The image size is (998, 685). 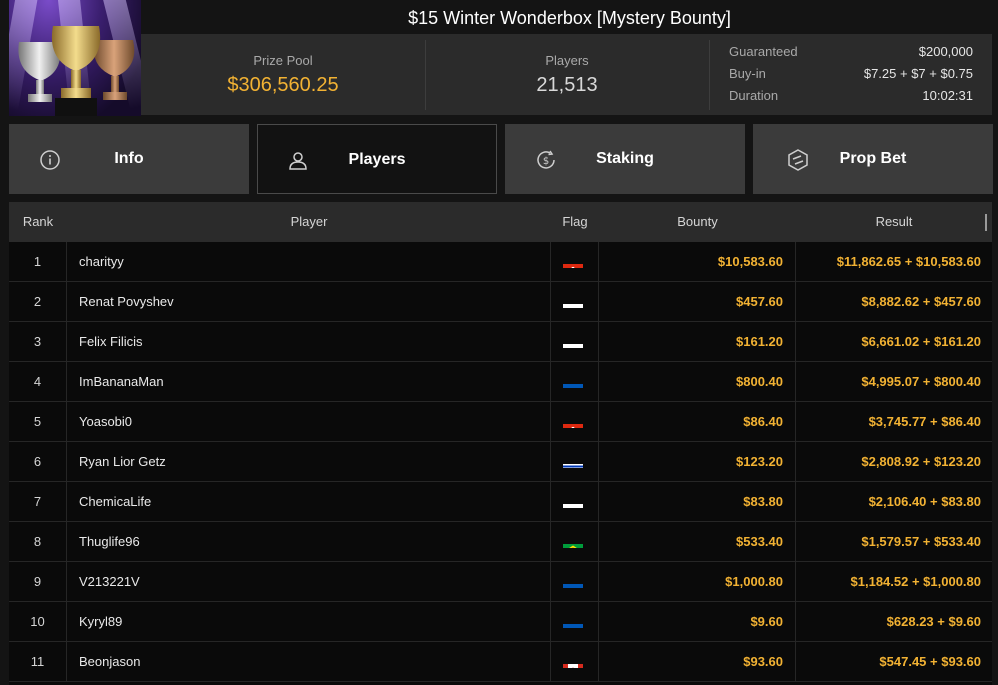 What do you see at coordinates (309, 222) in the screenshot?
I see `header-player: Player` at bounding box center [309, 222].